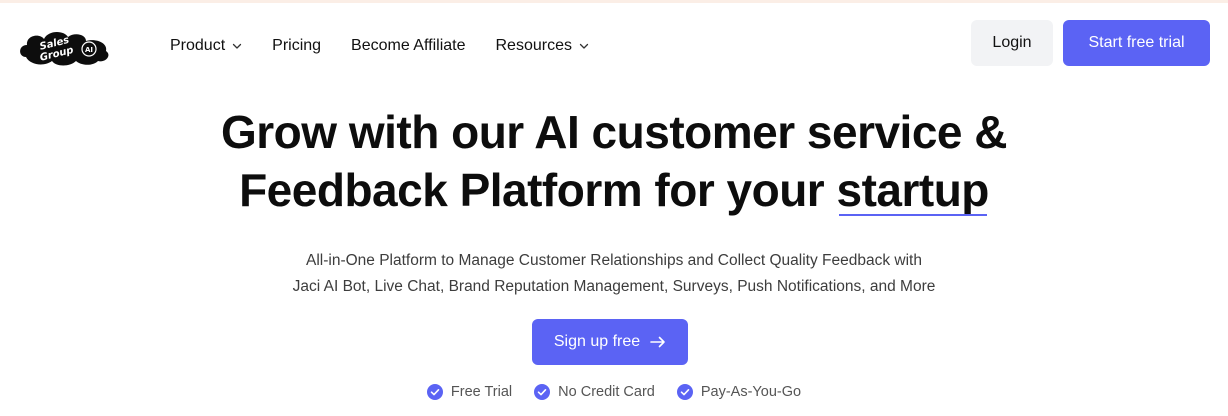 This screenshot has width=1228, height=416. I want to click on brand-logo: Sales Group AI, so click(65, 47).